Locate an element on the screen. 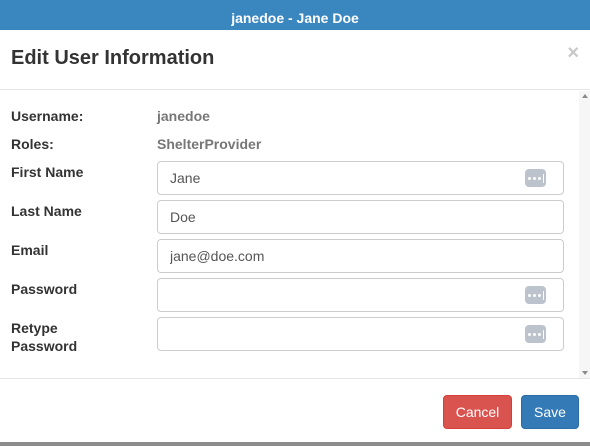  last-name-input is located at coordinates (360, 217).